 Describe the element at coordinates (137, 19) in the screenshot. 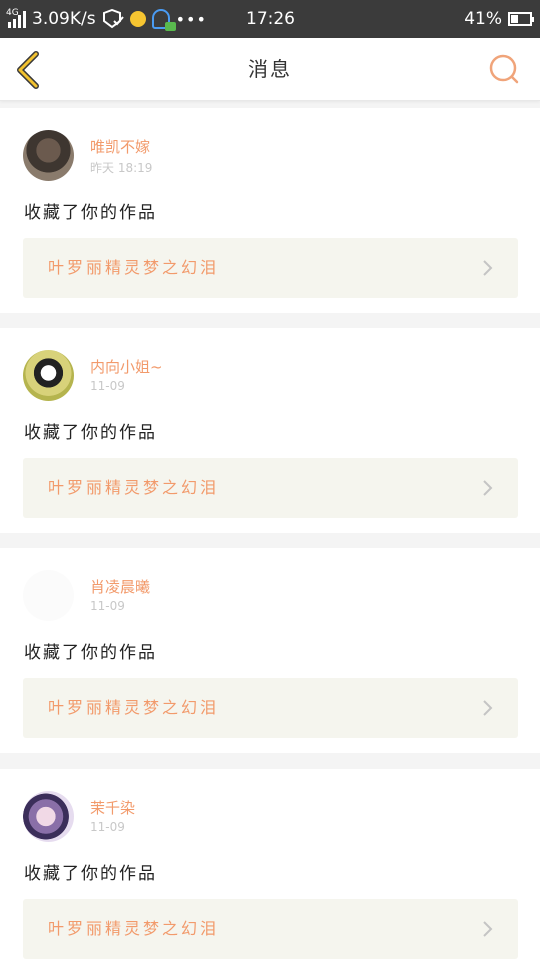

I see `app-notify-icon` at that location.